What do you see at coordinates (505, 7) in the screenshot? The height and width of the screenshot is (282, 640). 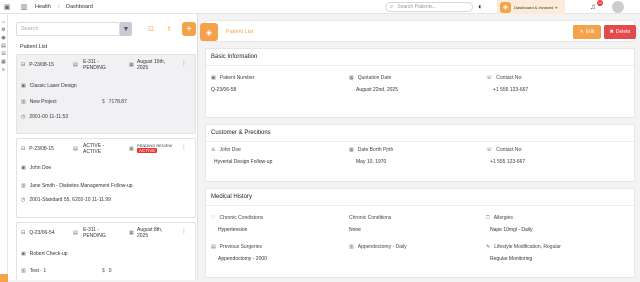 I see `brand-logo-icon: ◈` at bounding box center [505, 7].